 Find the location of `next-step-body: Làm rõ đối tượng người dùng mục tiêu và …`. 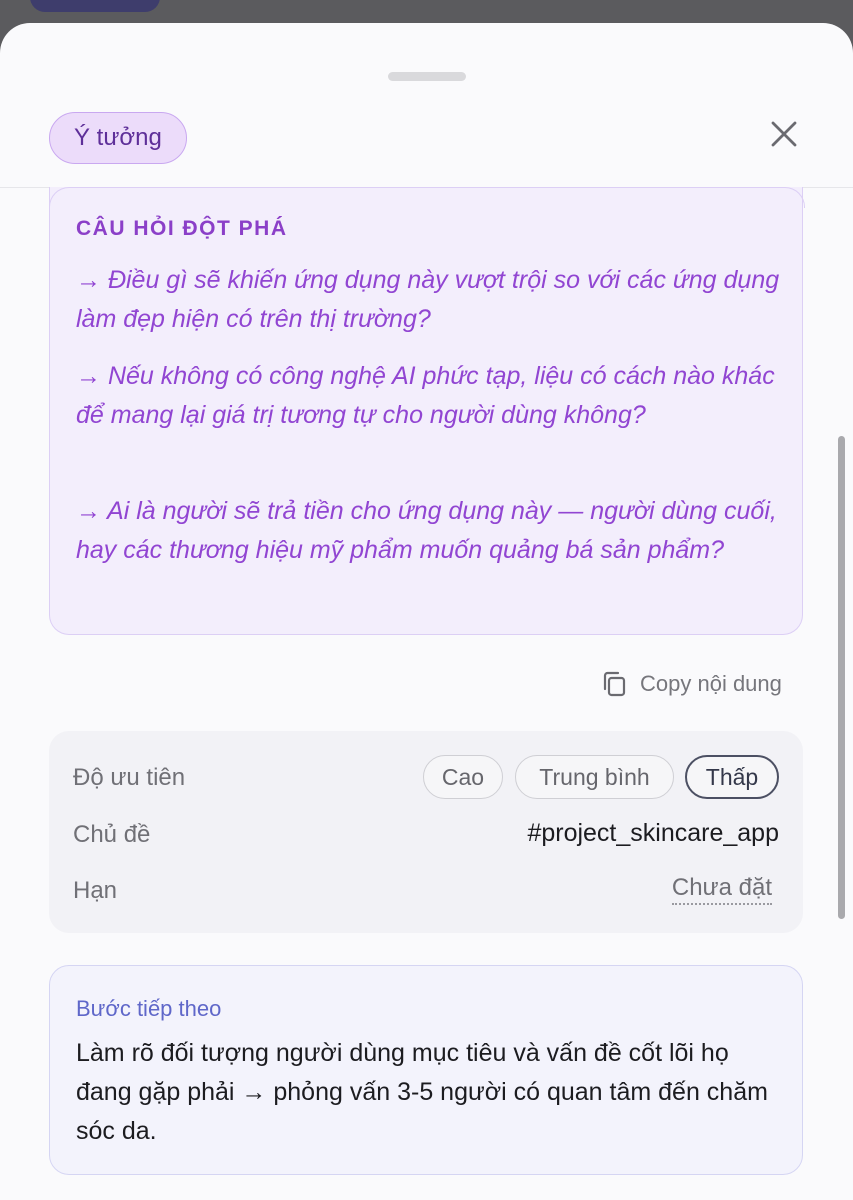

next-step-body: Làm rõ đối tượng người dùng mục tiêu và … is located at coordinates (422, 1092).